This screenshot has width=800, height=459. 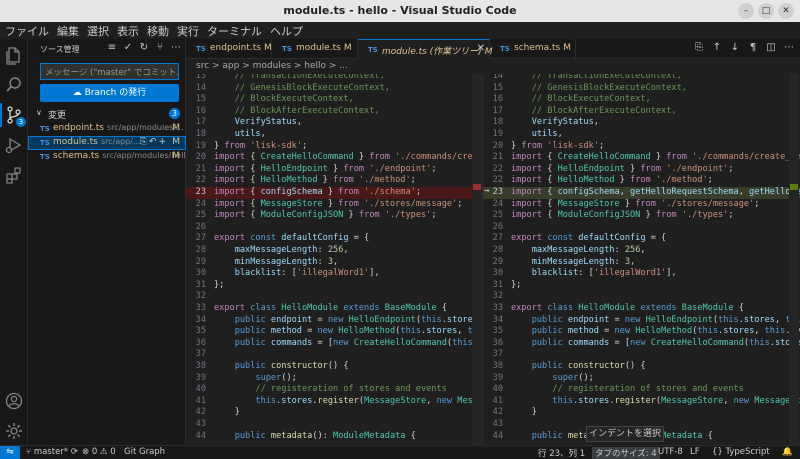 What do you see at coordinates (626, 453) in the screenshot?
I see `tab-size: タブのサイズ: 4` at bounding box center [626, 453].